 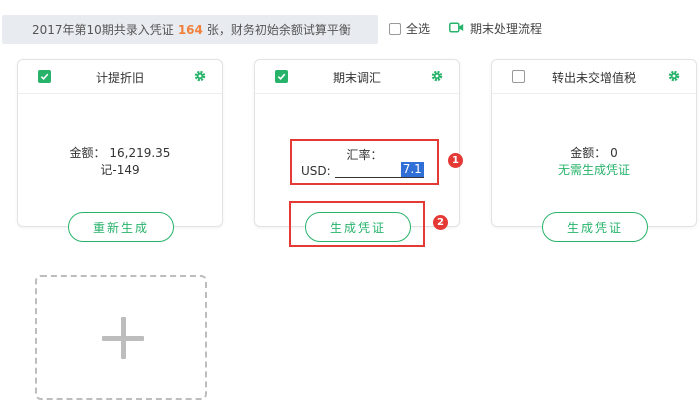 What do you see at coordinates (120, 170) in the screenshot?
I see `voucher-number: 记-149` at bounding box center [120, 170].